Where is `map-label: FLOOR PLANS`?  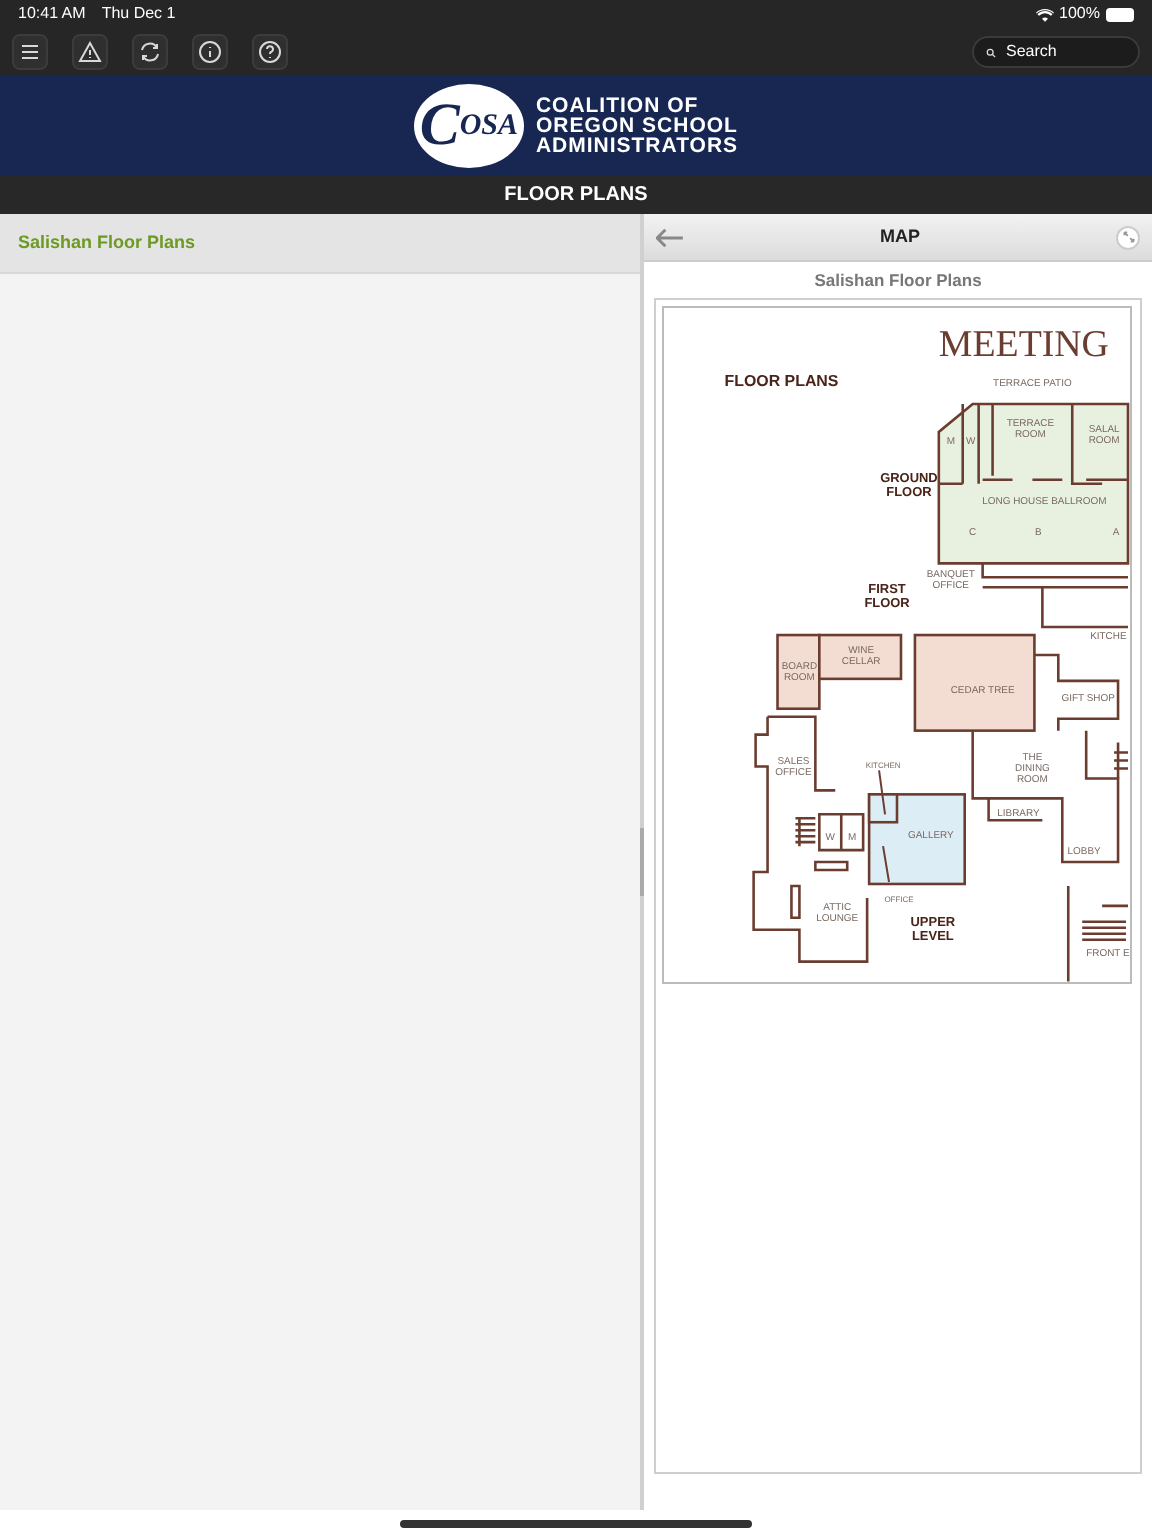 map-label: FLOOR PLANS is located at coordinates (781, 381).